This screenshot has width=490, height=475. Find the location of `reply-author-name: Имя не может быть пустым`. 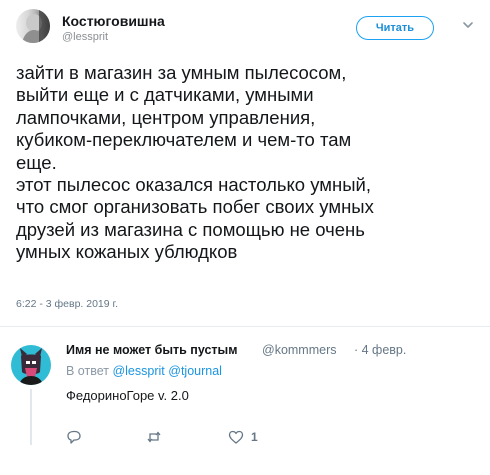

reply-author-name: Имя не может быть пустым is located at coordinates (151, 350).